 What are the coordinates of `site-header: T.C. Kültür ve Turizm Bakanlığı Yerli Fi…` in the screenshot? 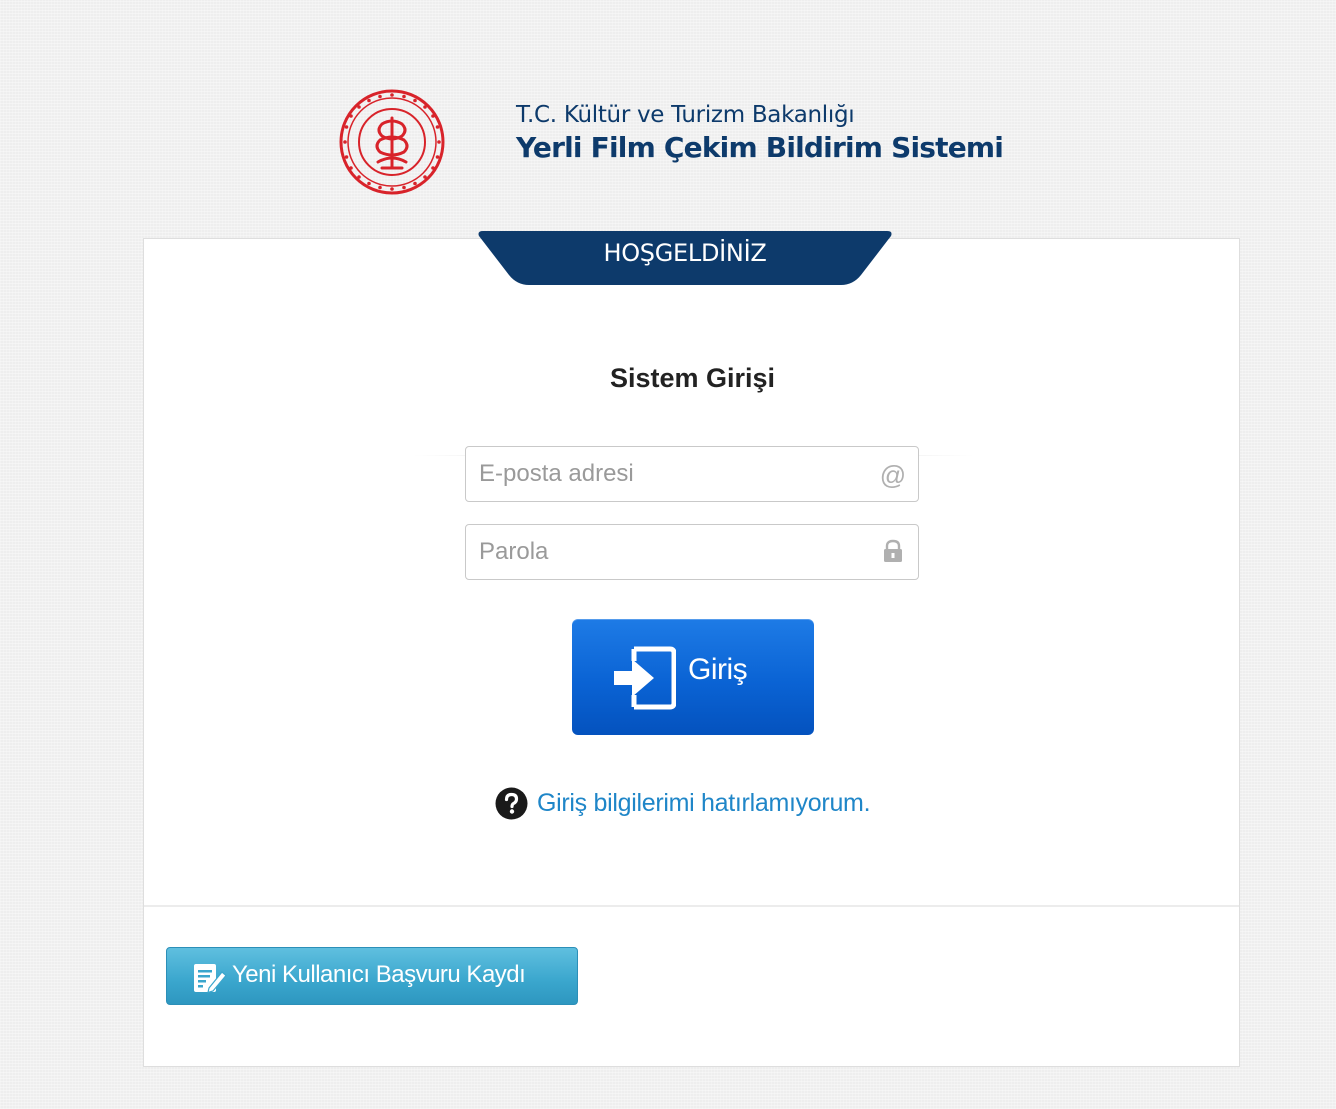 It's located at (698, 143).